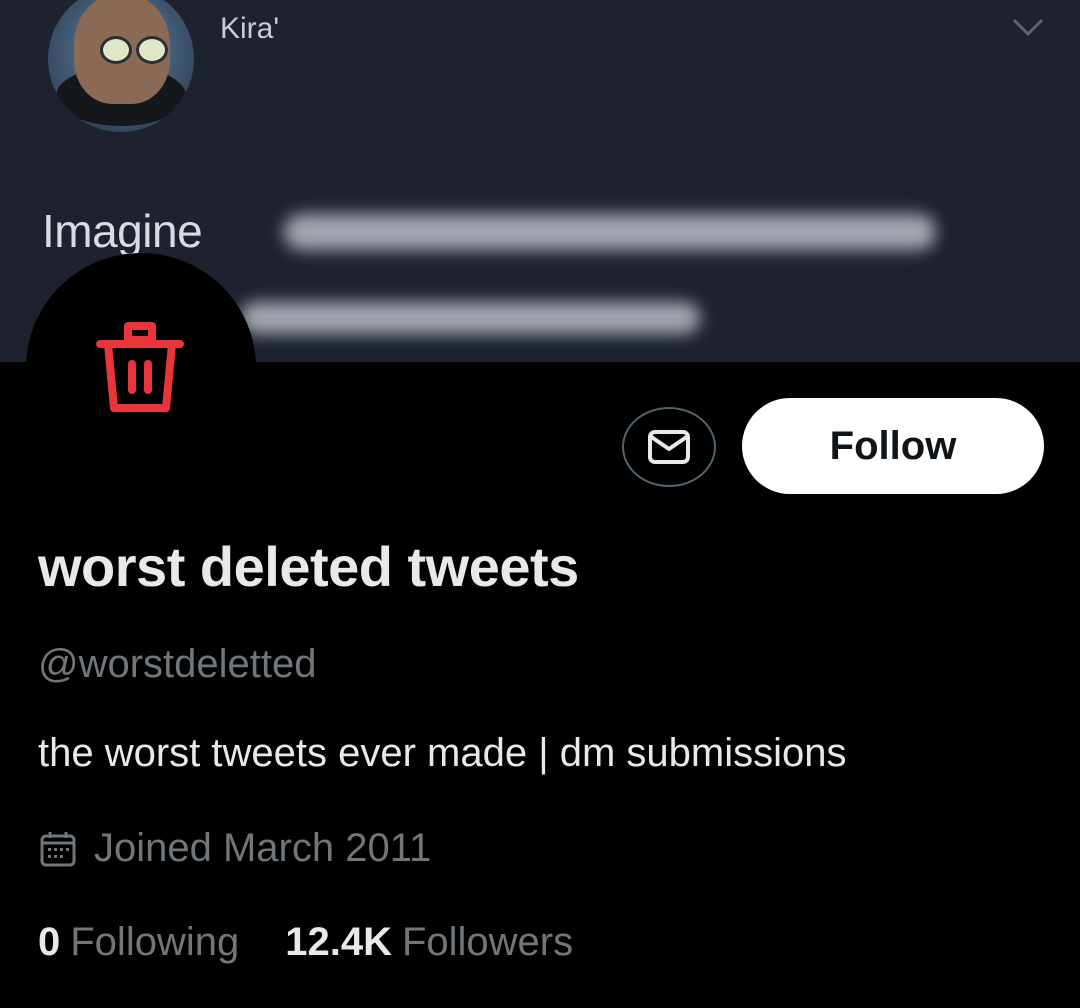 The height and width of the screenshot is (1008, 1080). What do you see at coordinates (263, 848) in the screenshot?
I see `joined-text: Joined March 2011` at bounding box center [263, 848].